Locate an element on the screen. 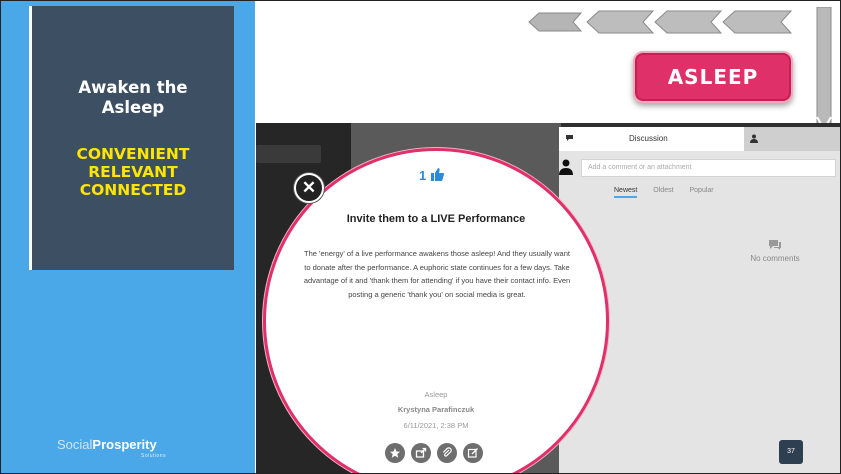 The height and width of the screenshot is (474, 841). slide-title: Awaken the Asleep is located at coordinates (133, 97).